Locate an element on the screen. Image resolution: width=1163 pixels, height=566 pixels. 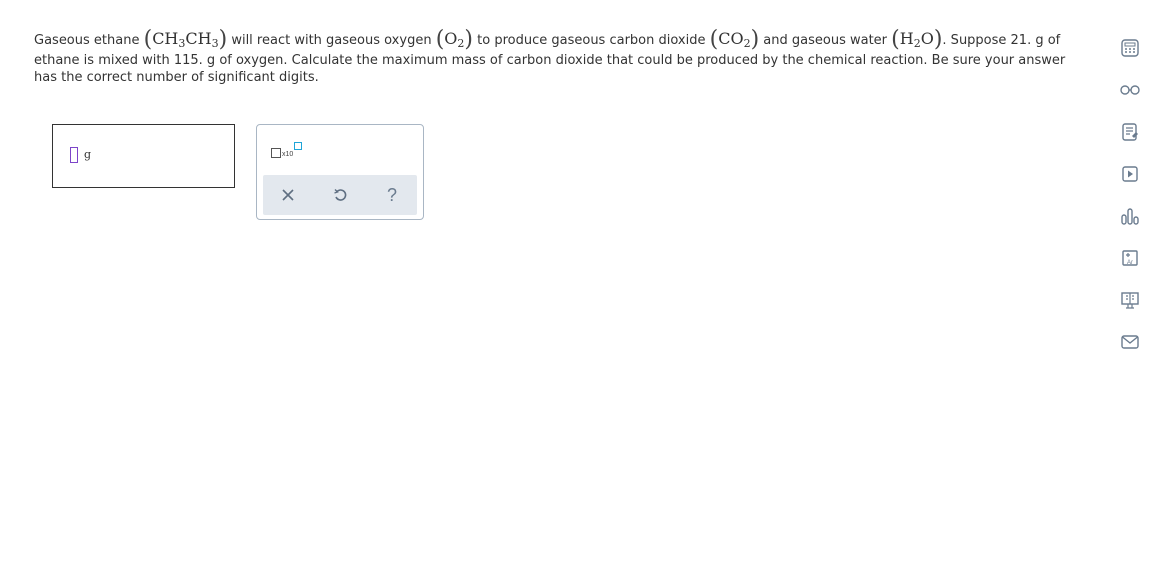
email-icon is located at coordinates (1130, 342).